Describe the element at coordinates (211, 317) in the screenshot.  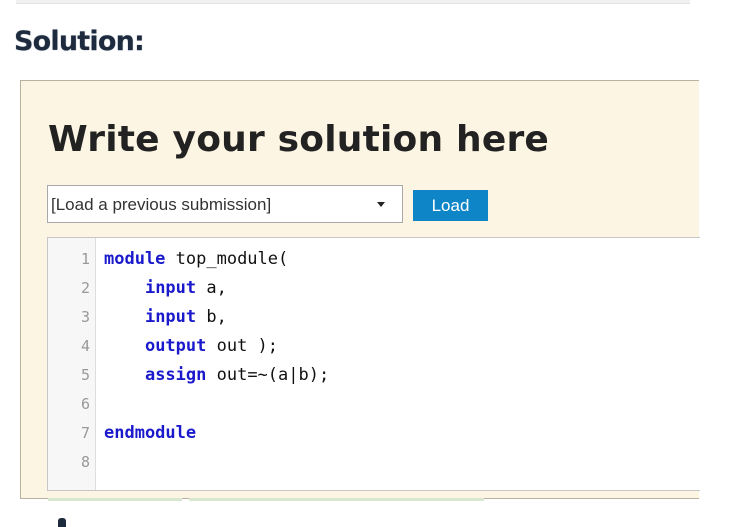
I see `code-rest: b,` at that location.